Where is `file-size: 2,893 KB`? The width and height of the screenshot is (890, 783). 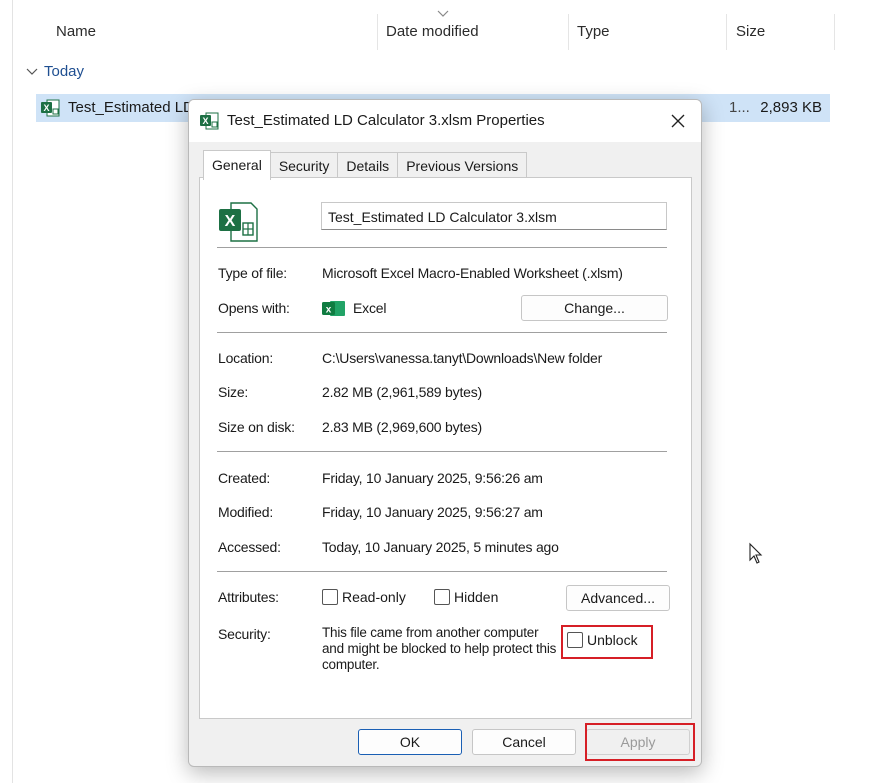
file-size: 2,893 KB is located at coordinates (791, 107).